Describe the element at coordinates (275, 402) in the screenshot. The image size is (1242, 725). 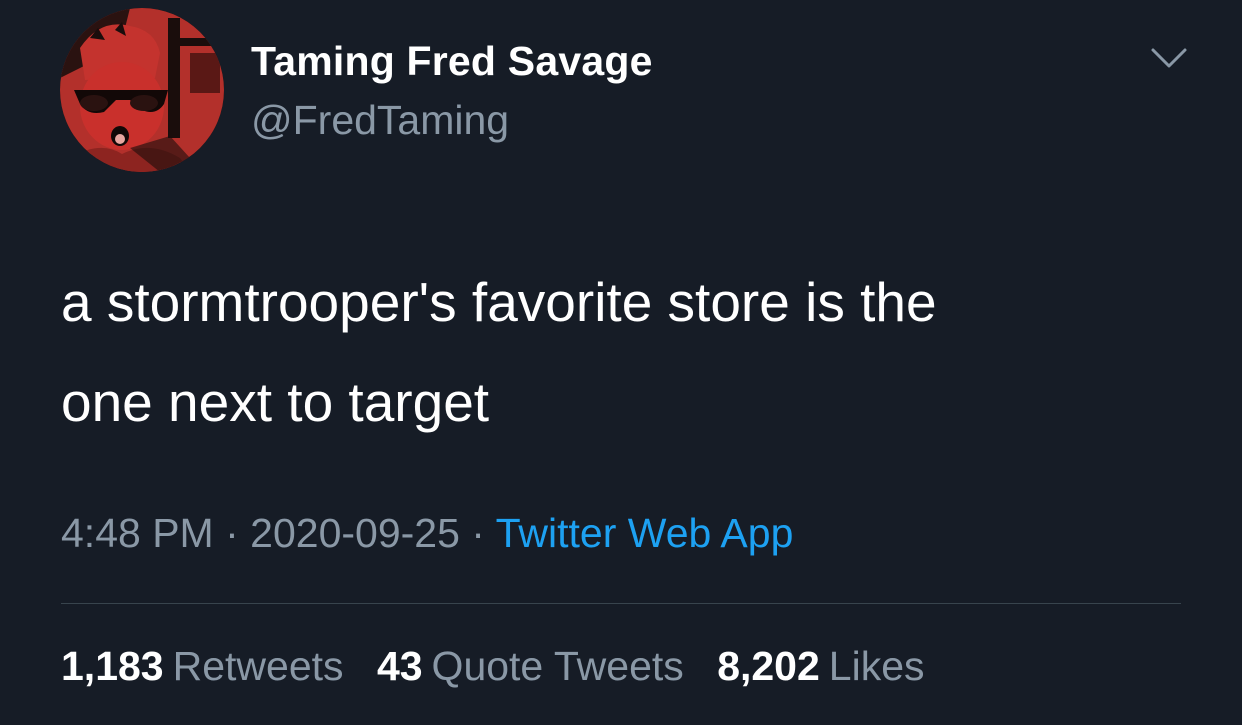
I see `tweet-text-line: one next to target` at that location.